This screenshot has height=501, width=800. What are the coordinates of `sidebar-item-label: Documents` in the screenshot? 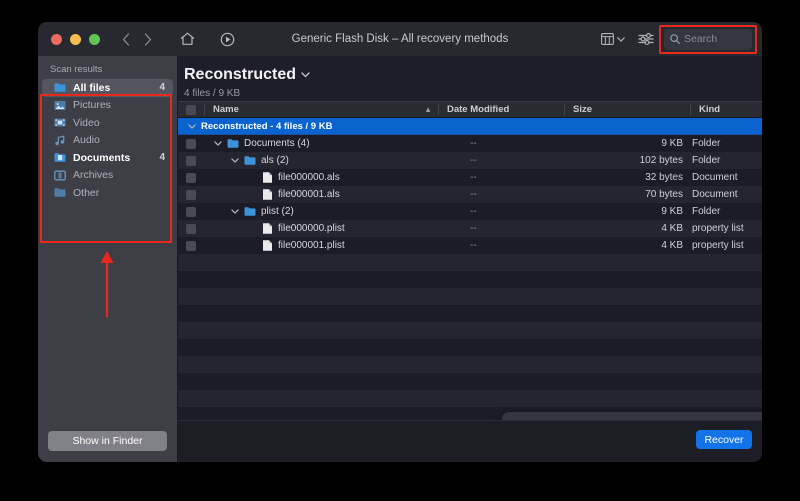 It's located at (102, 157).